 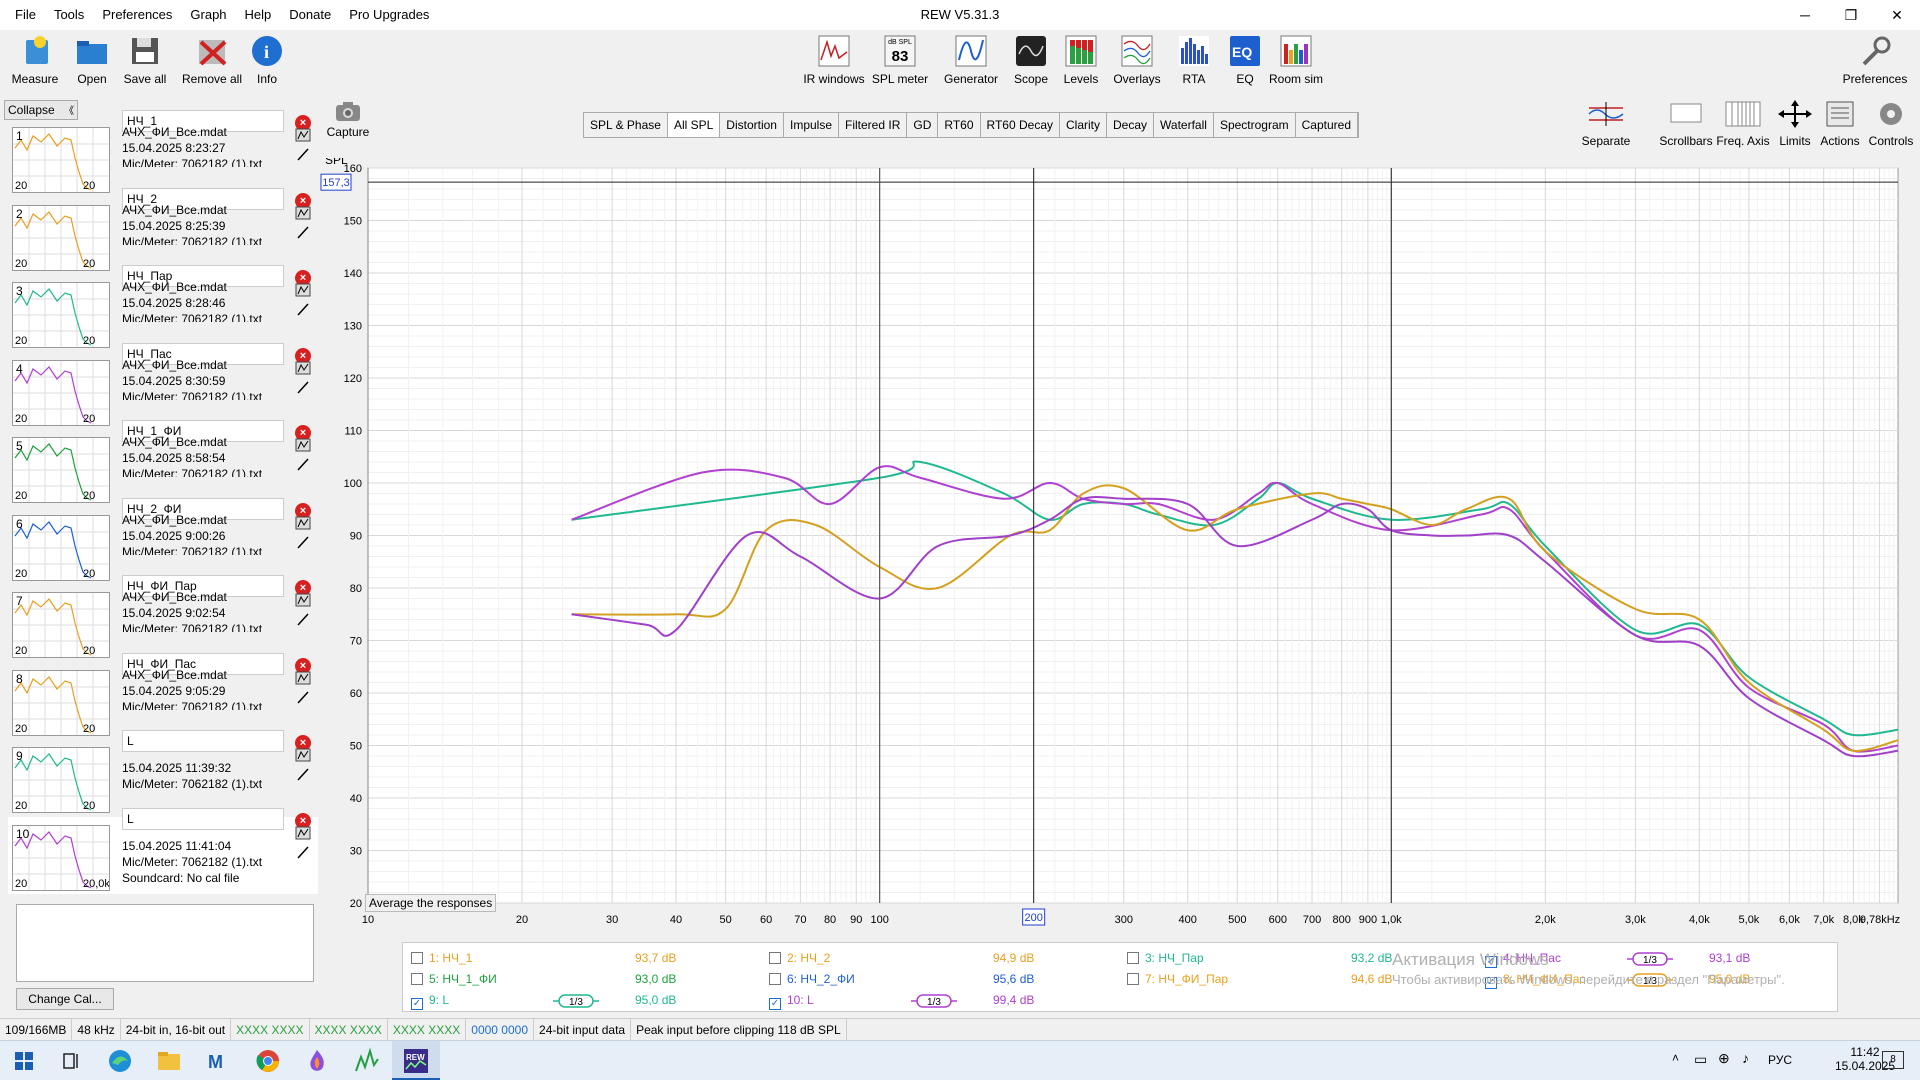 What do you see at coordinates (1890, 124) in the screenshot?
I see `controls-button: Controls` at bounding box center [1890, 124].